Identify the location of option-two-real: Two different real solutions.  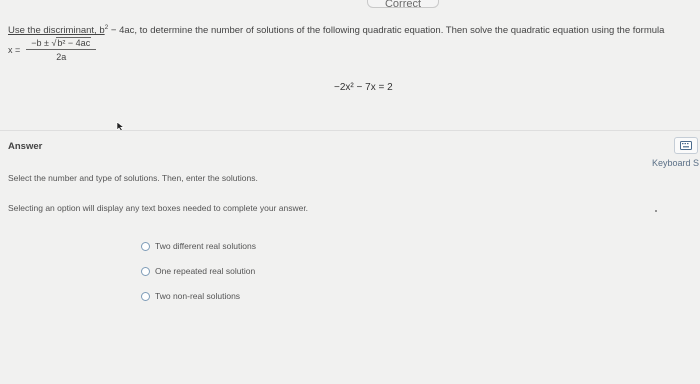
(198, 246).